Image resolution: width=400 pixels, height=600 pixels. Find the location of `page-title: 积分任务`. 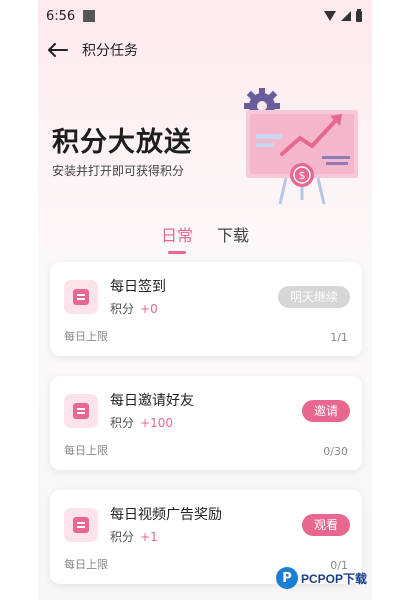

page-title: 积分任务 is located at coordinates (110, 51).